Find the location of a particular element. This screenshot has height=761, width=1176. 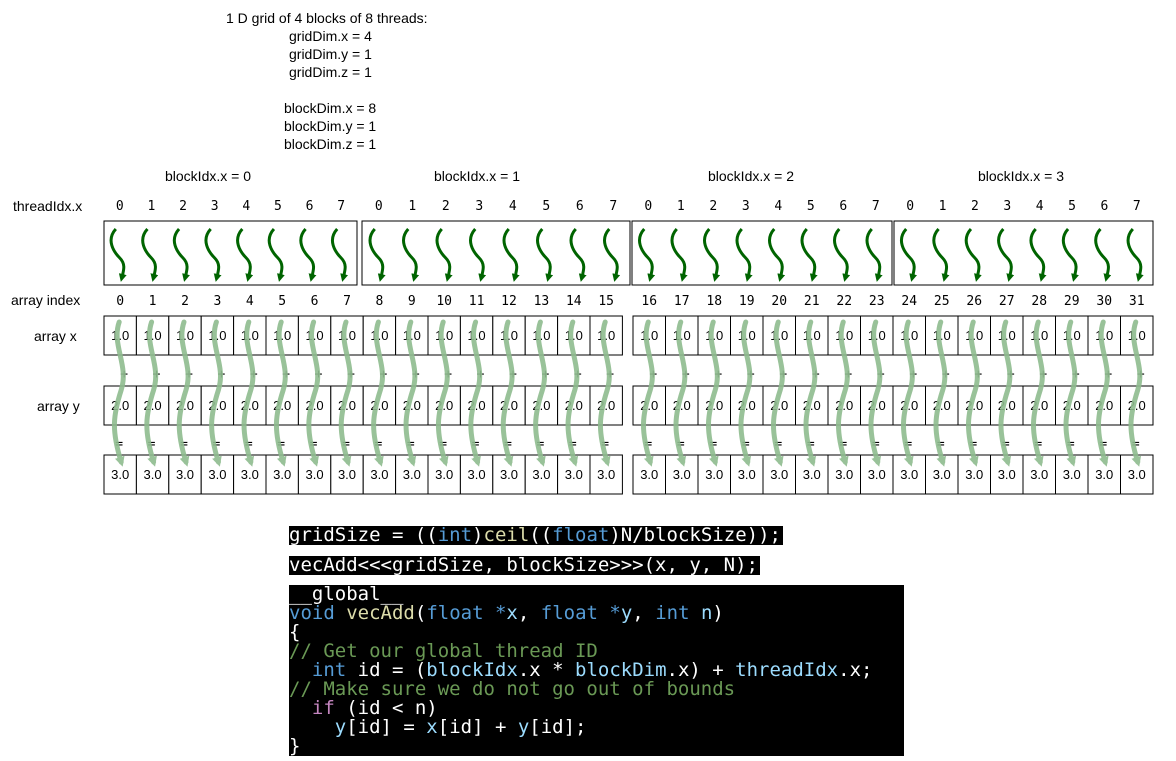

header-blockdim-x: blockDim.x = 8 is located at coordinates (330, 108).